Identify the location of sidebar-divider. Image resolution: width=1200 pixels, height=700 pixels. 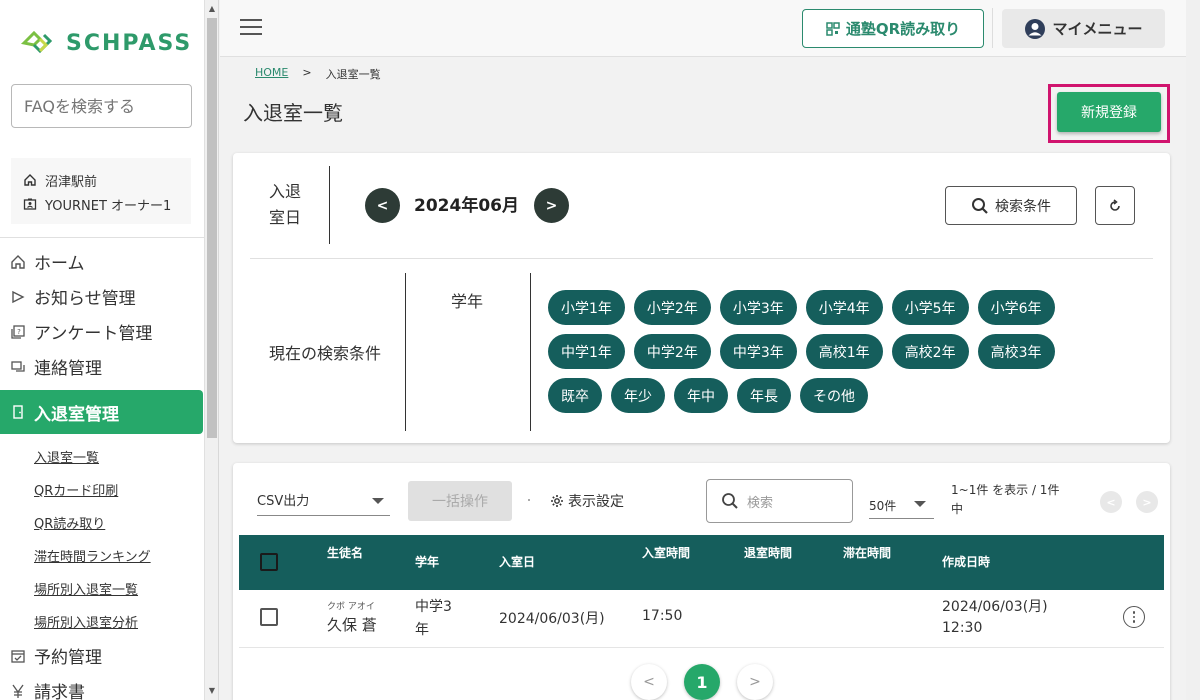
(102, 237).